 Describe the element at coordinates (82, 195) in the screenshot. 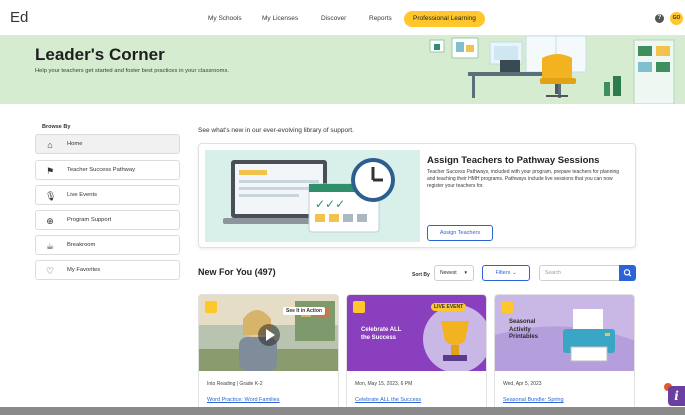

I see `sidebar-item-label: Live Events` at that location.